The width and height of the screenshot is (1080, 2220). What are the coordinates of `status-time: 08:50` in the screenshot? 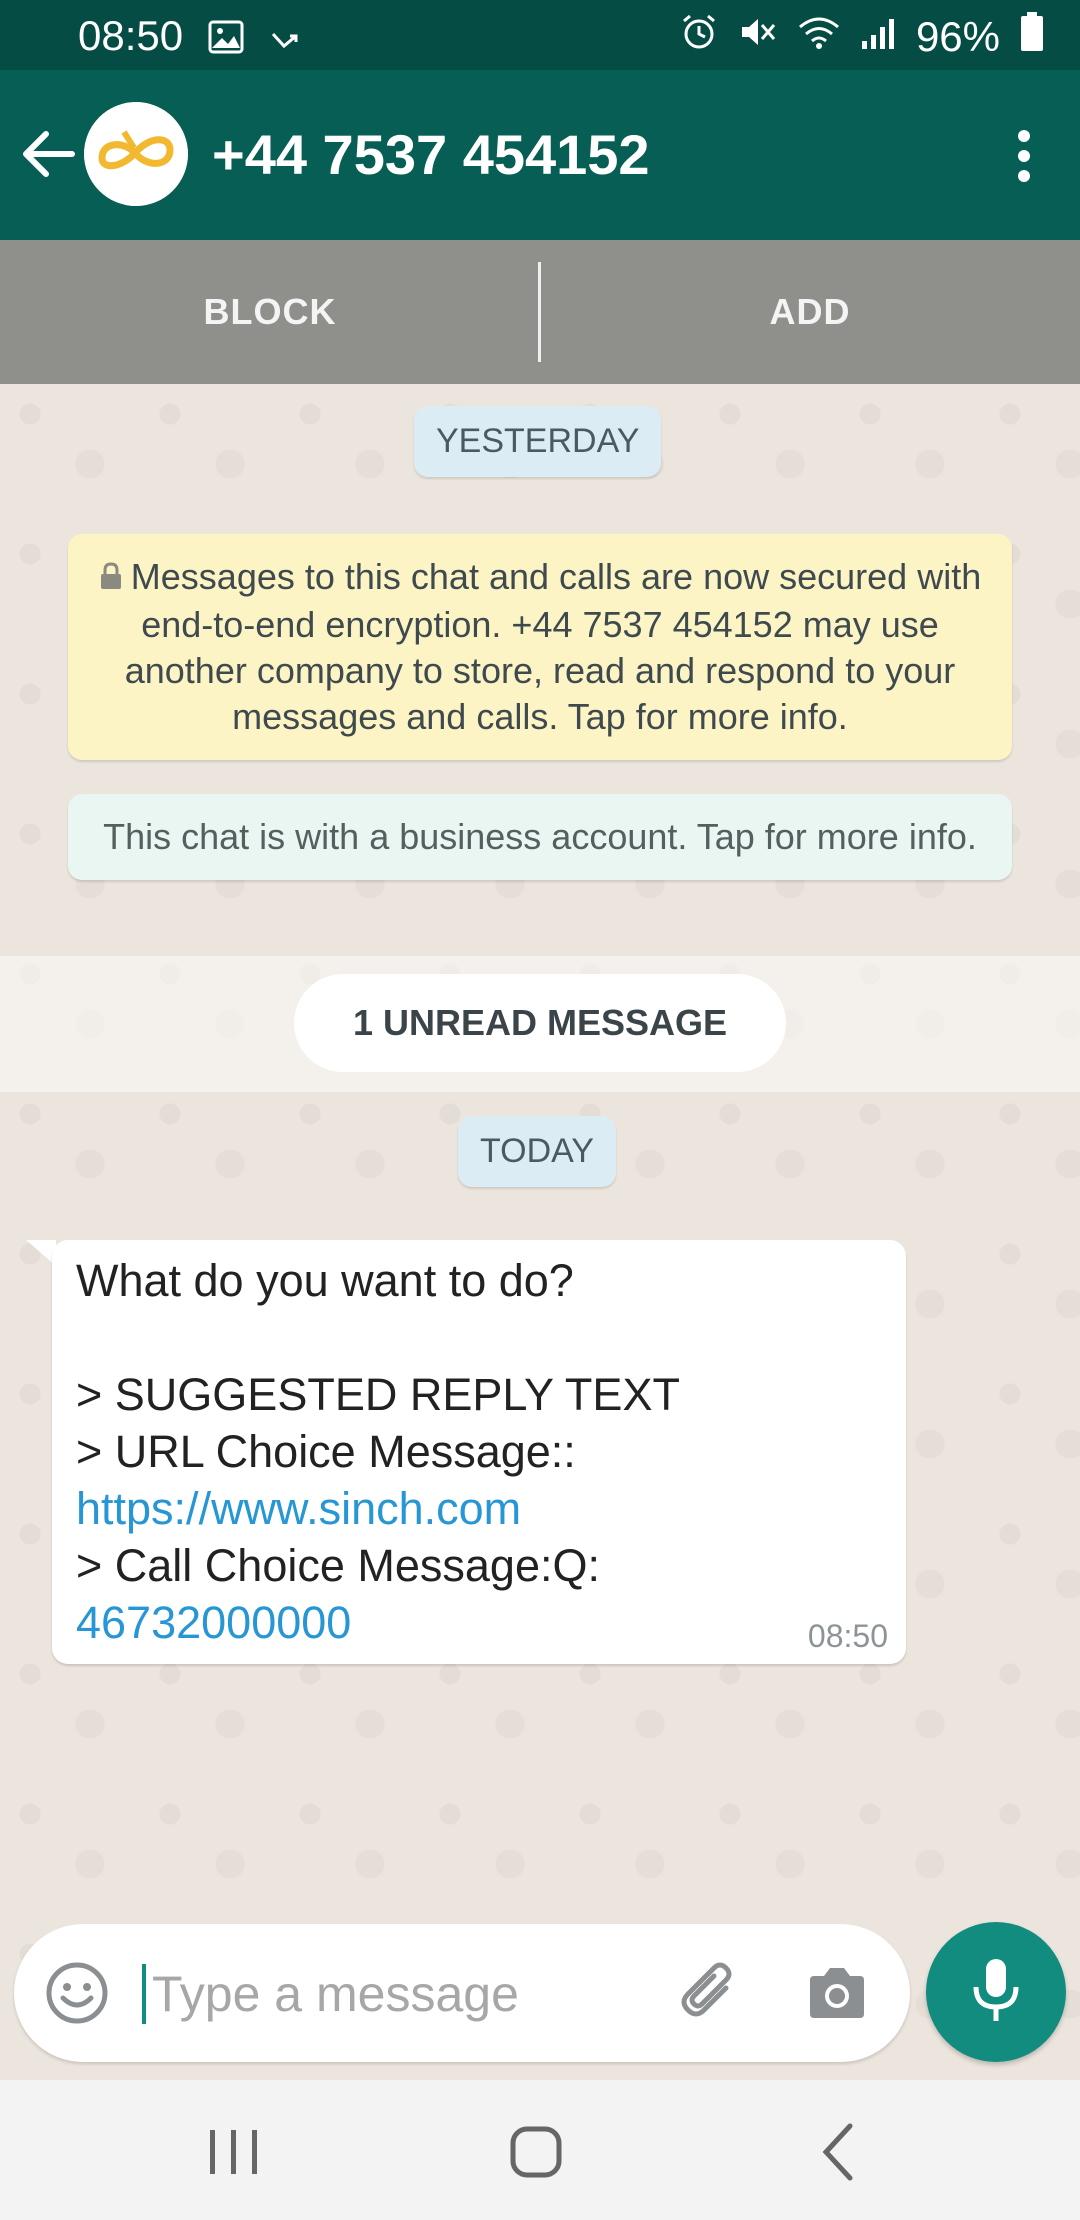 It's located at (131, 35).